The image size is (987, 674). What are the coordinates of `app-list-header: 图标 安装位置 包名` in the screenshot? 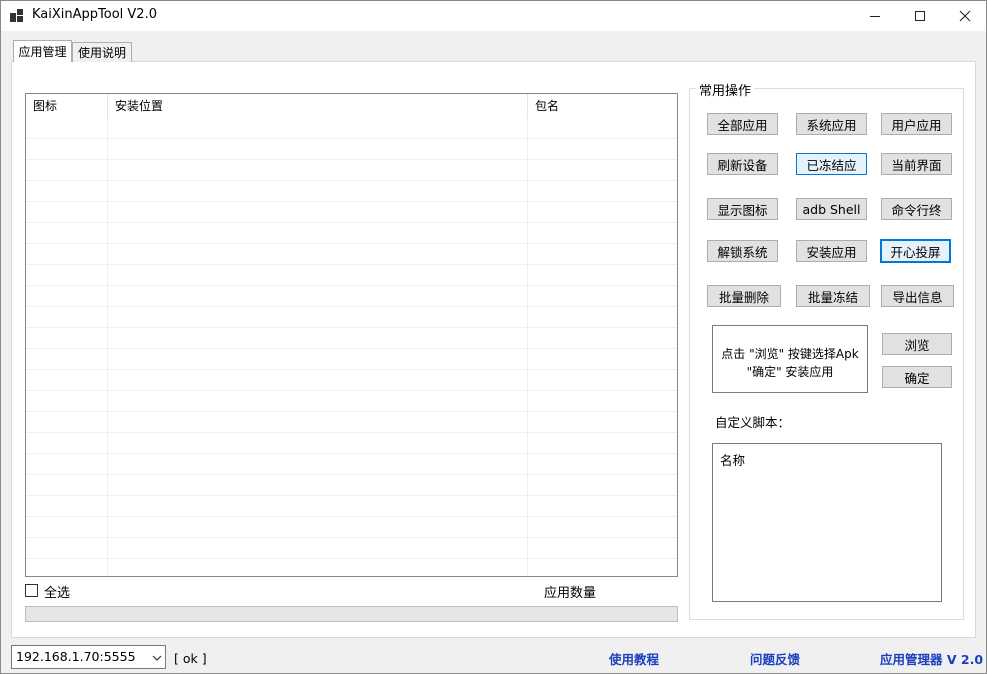 It's located at (351, 106).